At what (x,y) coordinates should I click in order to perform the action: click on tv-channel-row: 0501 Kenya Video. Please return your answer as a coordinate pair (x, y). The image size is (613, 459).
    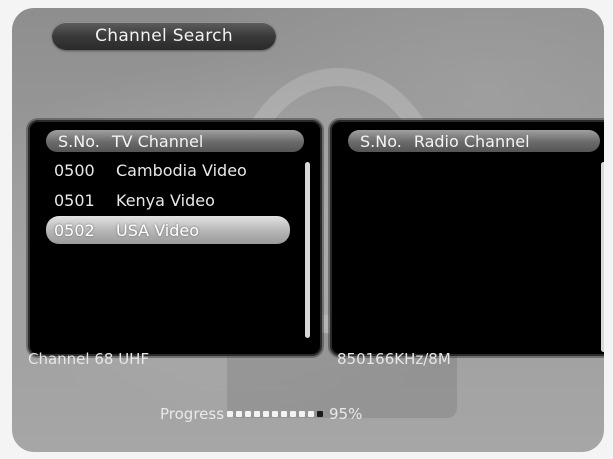
    Looking at the image, I should click on (168, 200).